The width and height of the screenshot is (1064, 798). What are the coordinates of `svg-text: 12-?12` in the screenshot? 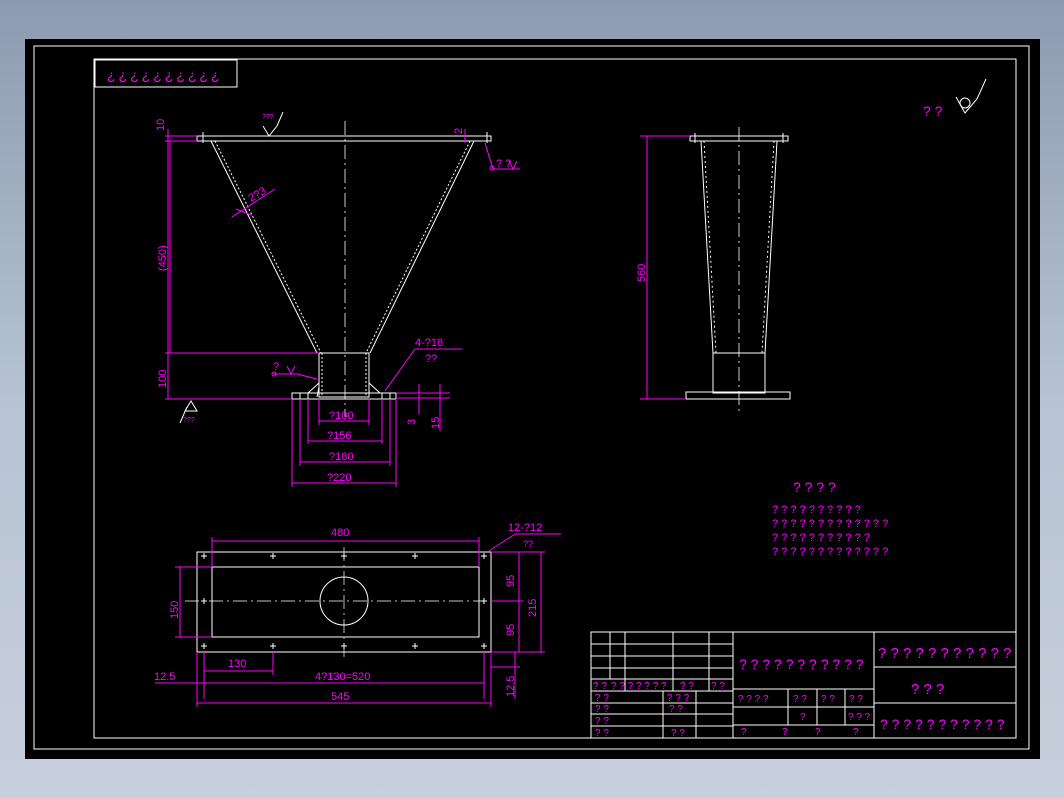 It's located at (525, 528).